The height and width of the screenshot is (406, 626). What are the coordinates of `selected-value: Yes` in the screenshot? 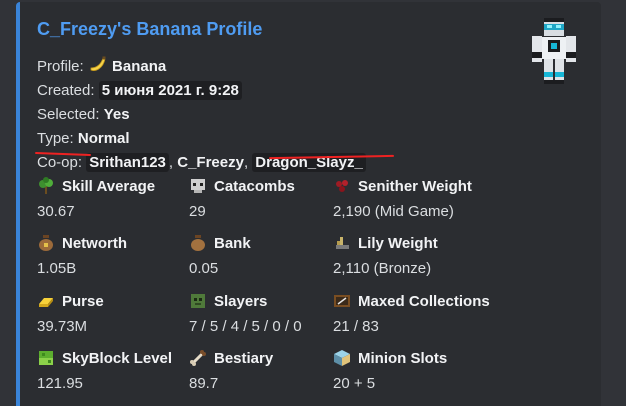 It's located at (116, 114).